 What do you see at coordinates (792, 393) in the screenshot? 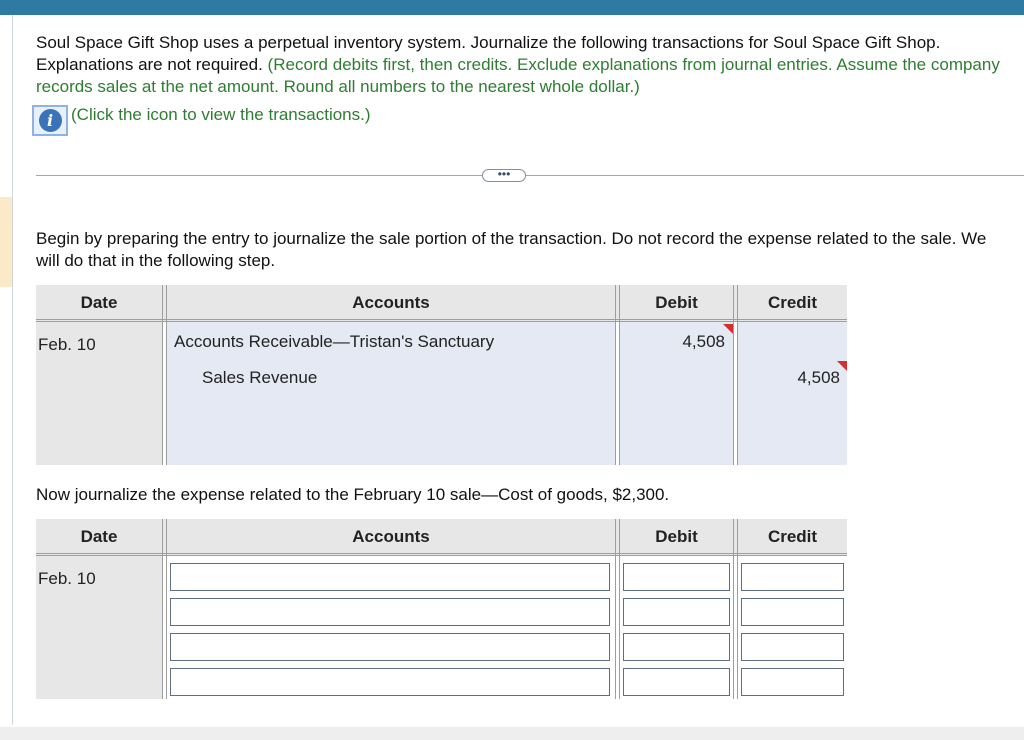
I see `credit-column` at bounding box center [792, 393].